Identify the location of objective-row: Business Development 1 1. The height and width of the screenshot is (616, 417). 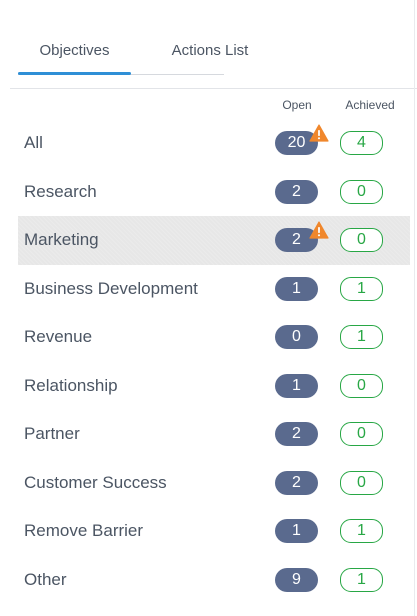
(214, 289).